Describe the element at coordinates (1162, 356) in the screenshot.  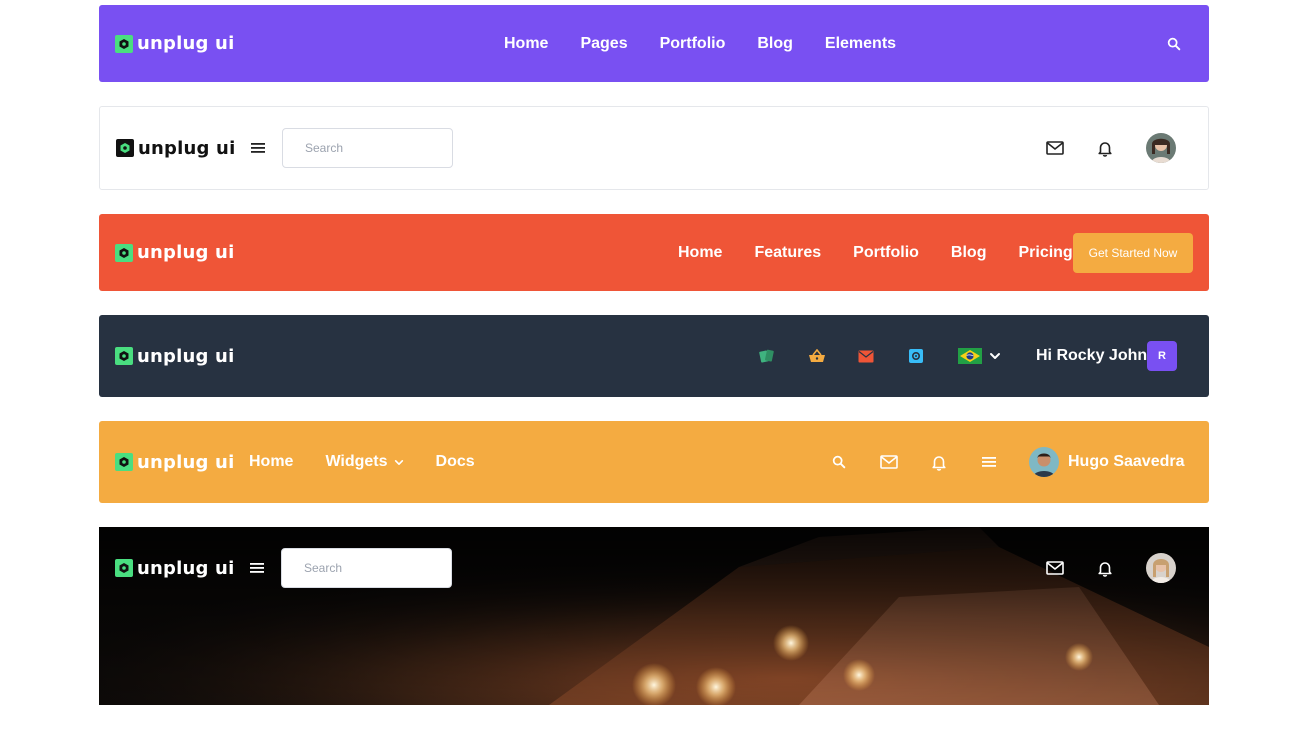
I see `user-initial-badge: R` at that location.